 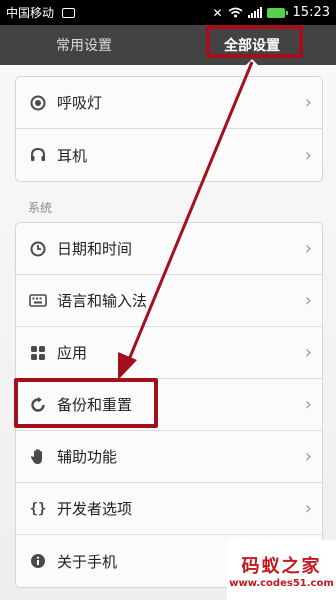 I want to click on battery-icon, so click(x=277, y=12).